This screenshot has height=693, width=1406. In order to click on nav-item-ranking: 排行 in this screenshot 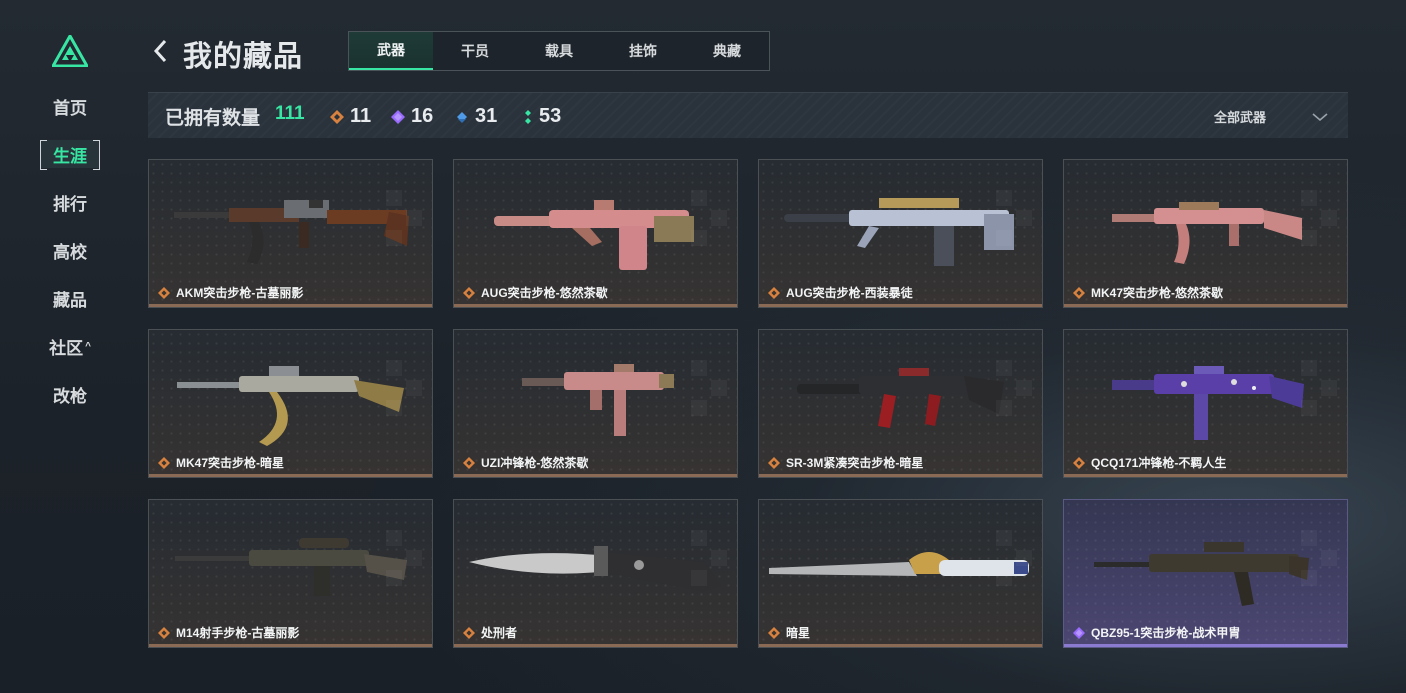, I will do `click(70, 202)`.